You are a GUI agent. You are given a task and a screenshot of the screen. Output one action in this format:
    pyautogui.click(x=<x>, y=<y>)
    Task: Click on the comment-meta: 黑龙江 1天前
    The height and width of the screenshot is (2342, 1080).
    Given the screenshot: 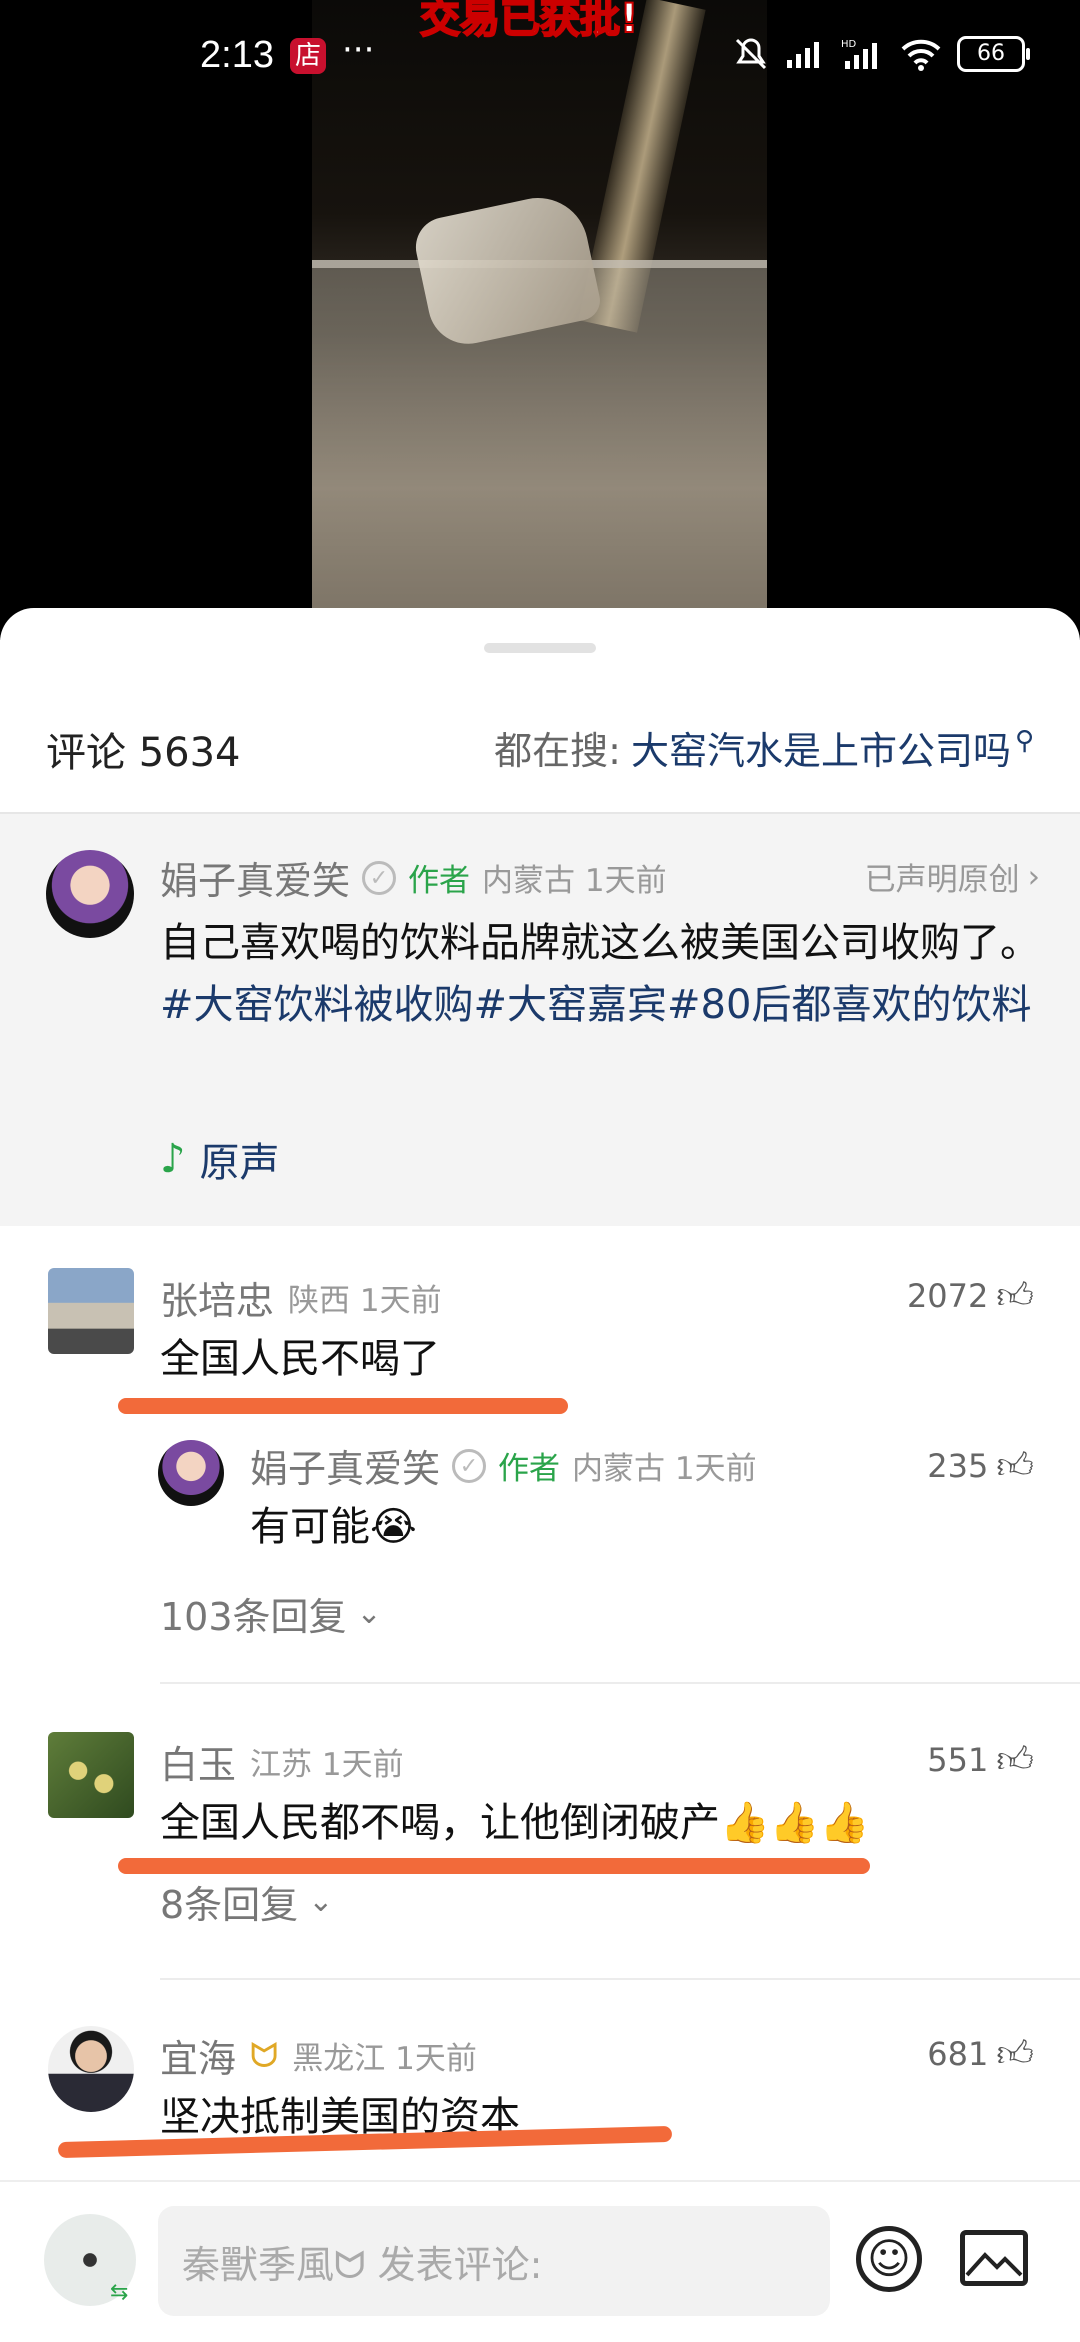 What is the action you would take?
    pyautogui.click(x=384, y=2059)
    